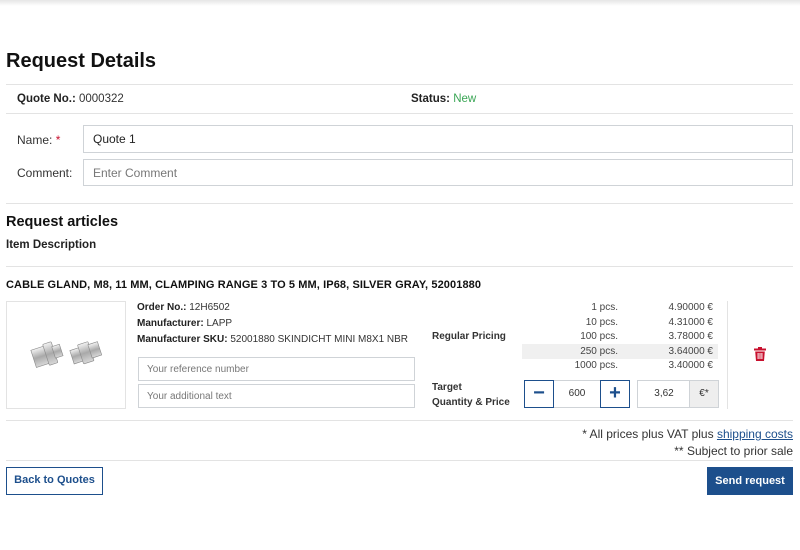  I want to click on status-badge: New, so click(465, 99).